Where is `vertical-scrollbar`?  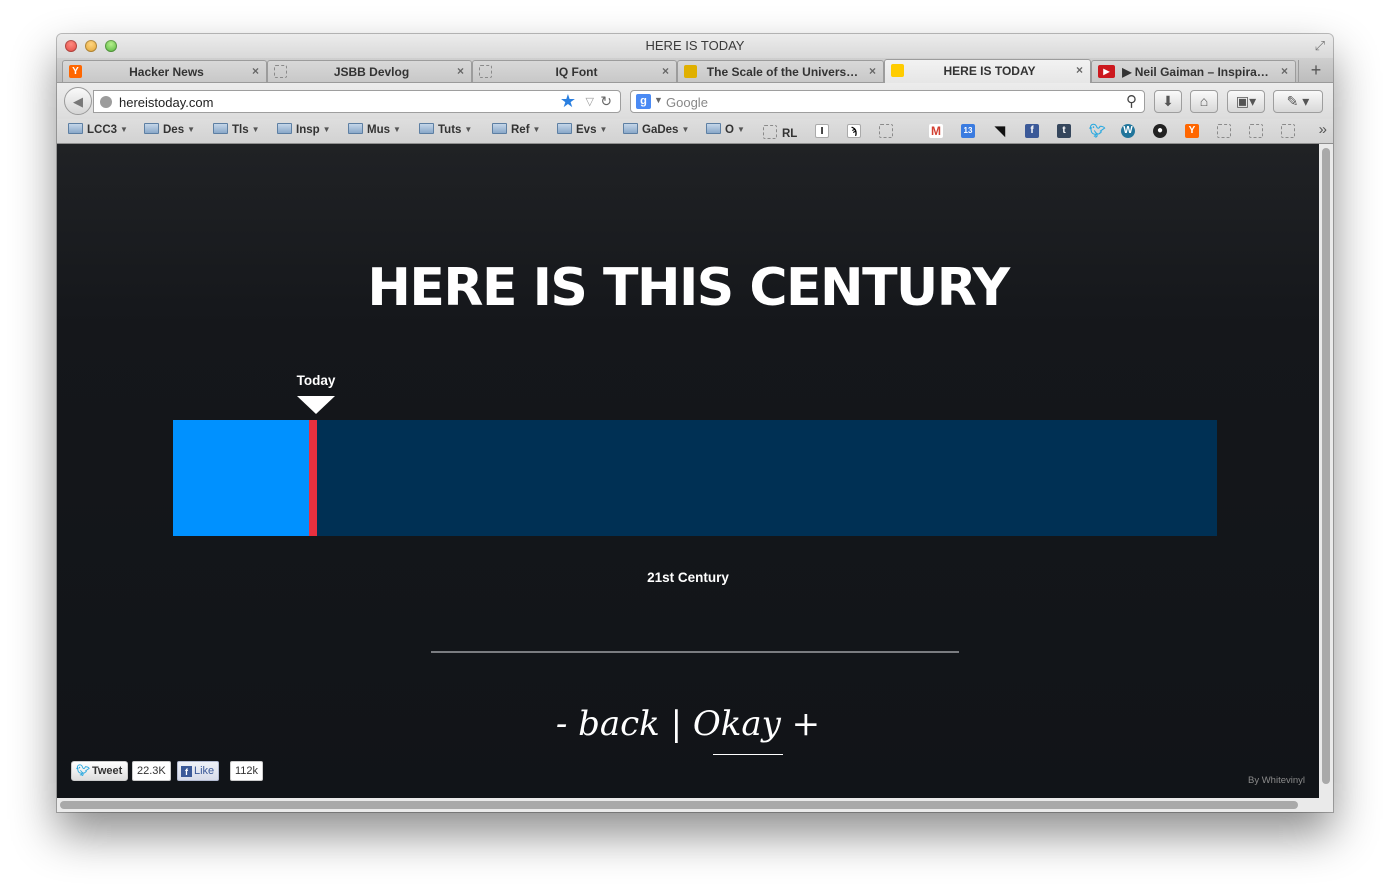 vertical-scrollbar is located at coordinates (1326, 471).